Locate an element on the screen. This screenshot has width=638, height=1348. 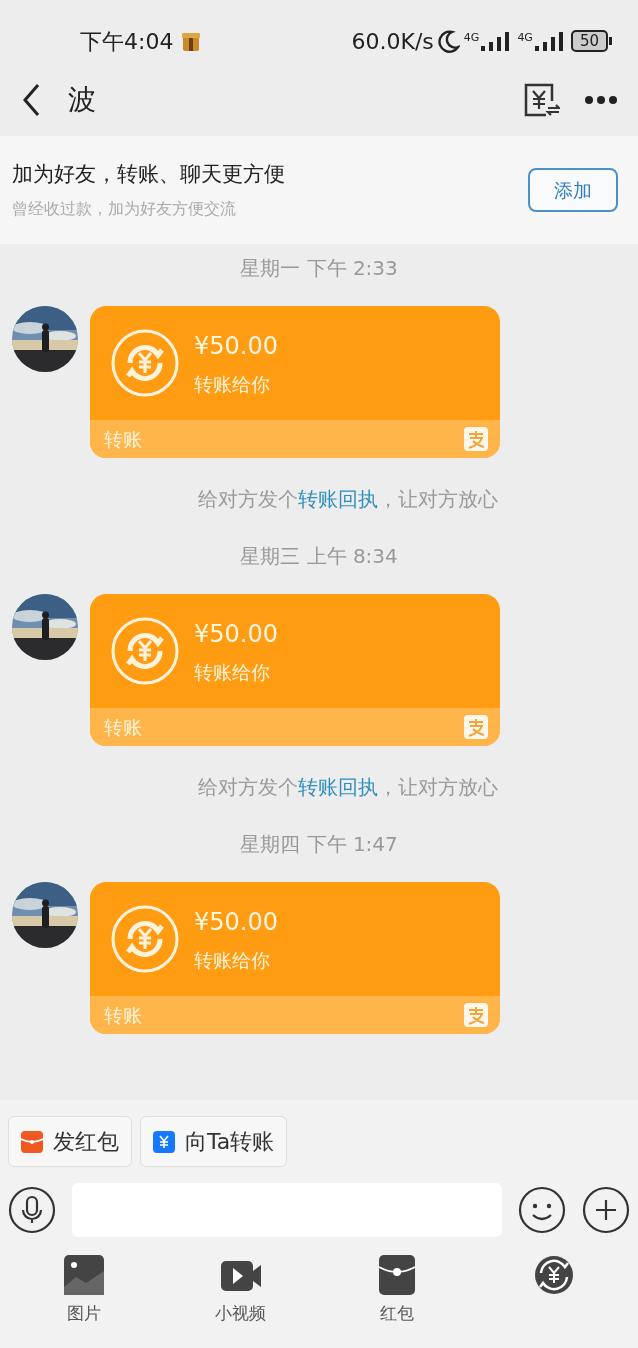
battery-indicator: 50 is located at coordinates (591, 41).